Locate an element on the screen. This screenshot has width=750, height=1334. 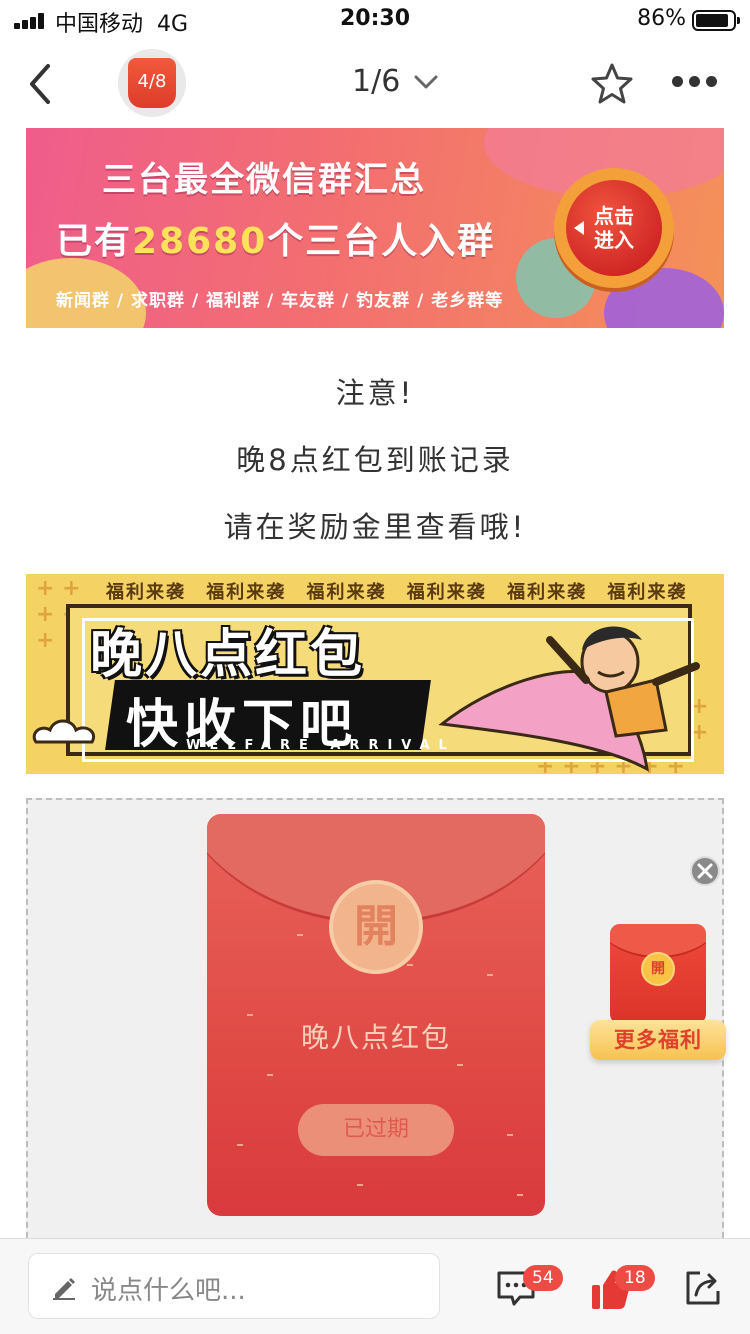
notice-line-1: 注意! is located at coordinates (375, 393).